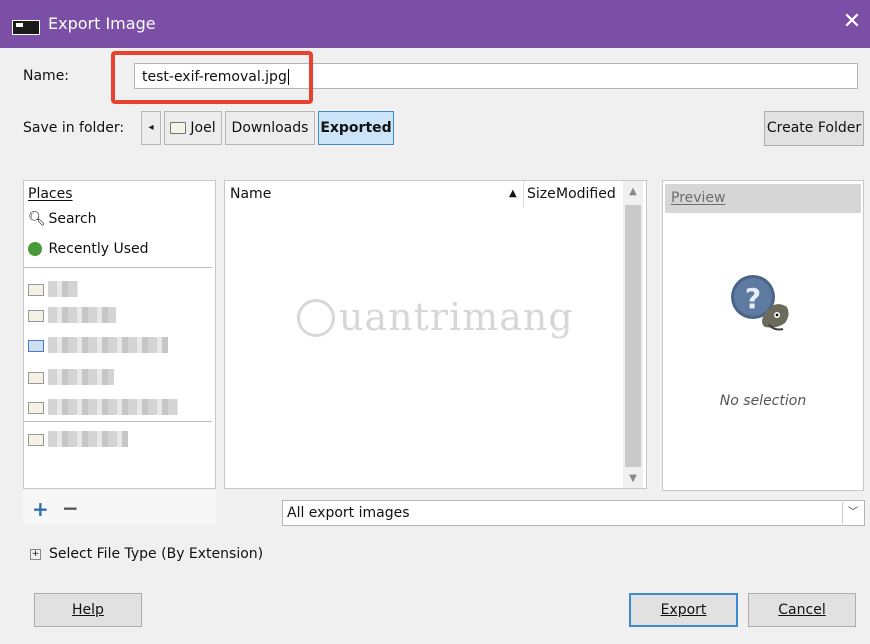  What do you see at coordinates (852, 22) in the screenshot?
I see `close-icon: ✕` at bounding box center [852, 22].